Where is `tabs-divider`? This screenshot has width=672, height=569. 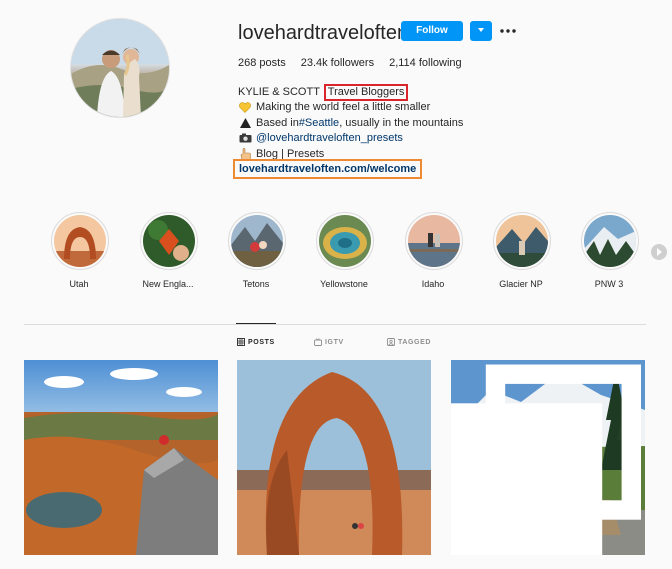
tabs-divider is located at coordinates (335, 324).